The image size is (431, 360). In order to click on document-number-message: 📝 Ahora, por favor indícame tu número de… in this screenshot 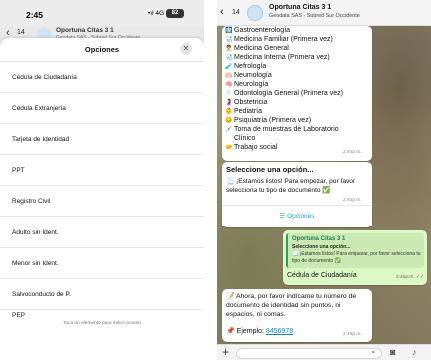, I will do `click(297, 315)`.